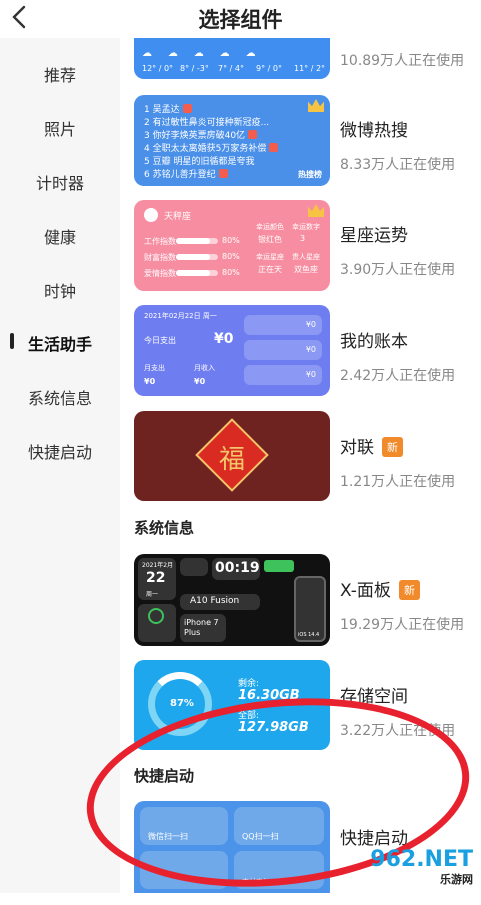 This screenshot has width=481, height=905. What do you see at coordinates (374, 236) in the screenshot?
I see `widget-name: 星座运势` at bounding box center [374, 236].